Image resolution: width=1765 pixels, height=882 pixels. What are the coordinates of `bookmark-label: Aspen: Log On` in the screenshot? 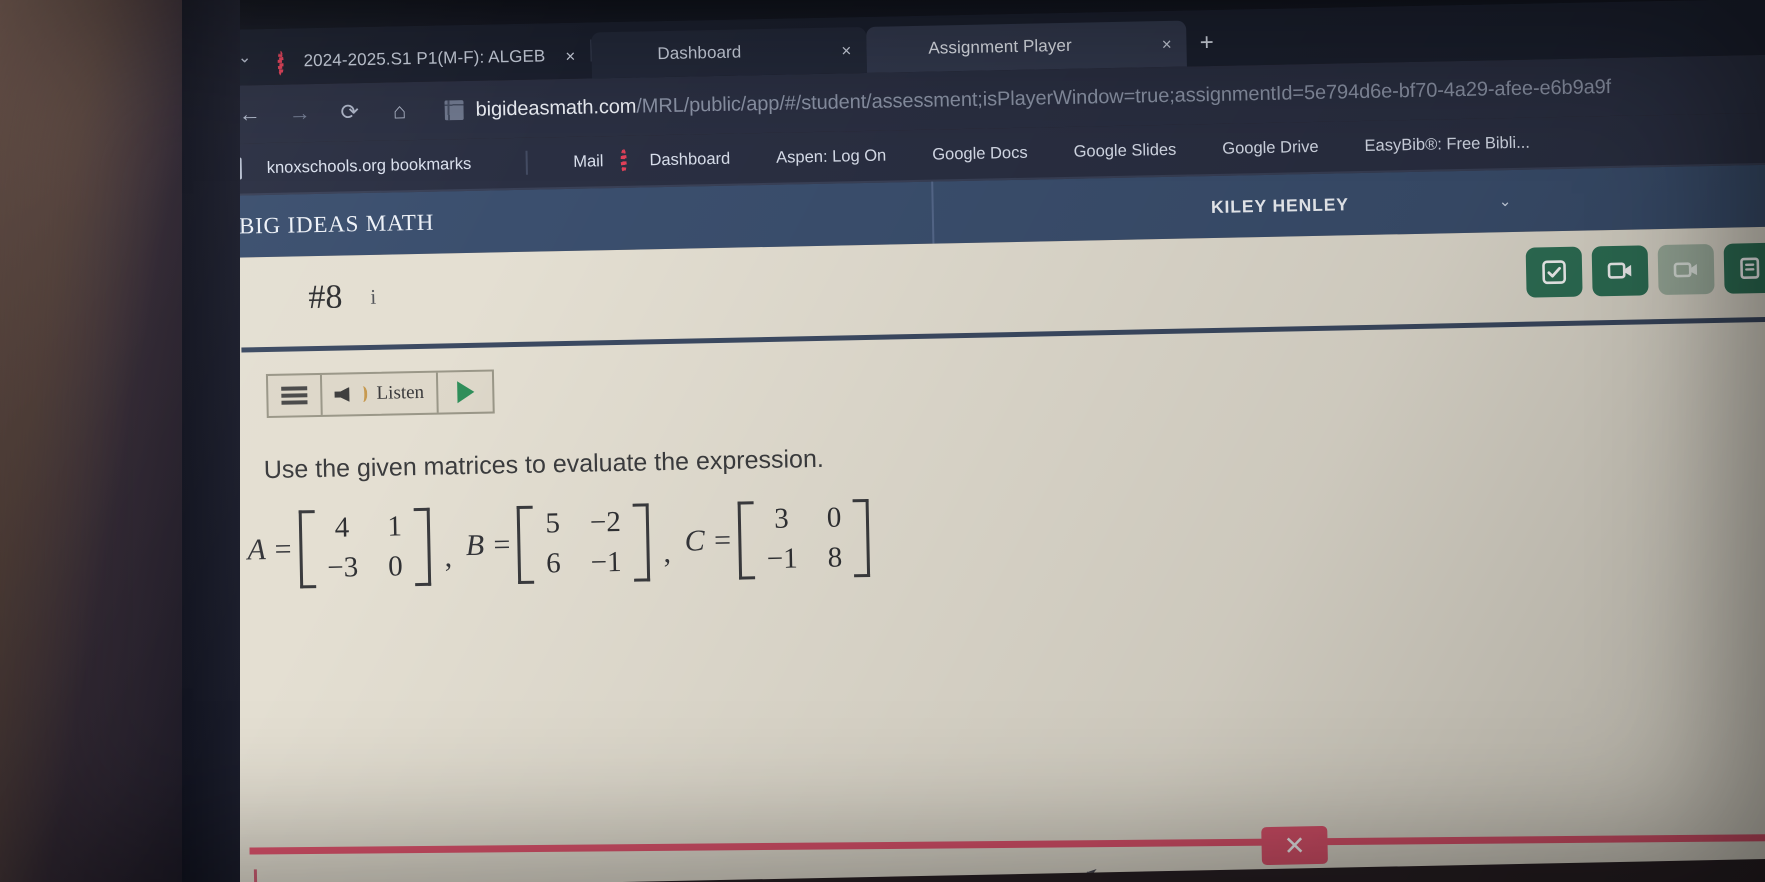 It's located at (831, 156).